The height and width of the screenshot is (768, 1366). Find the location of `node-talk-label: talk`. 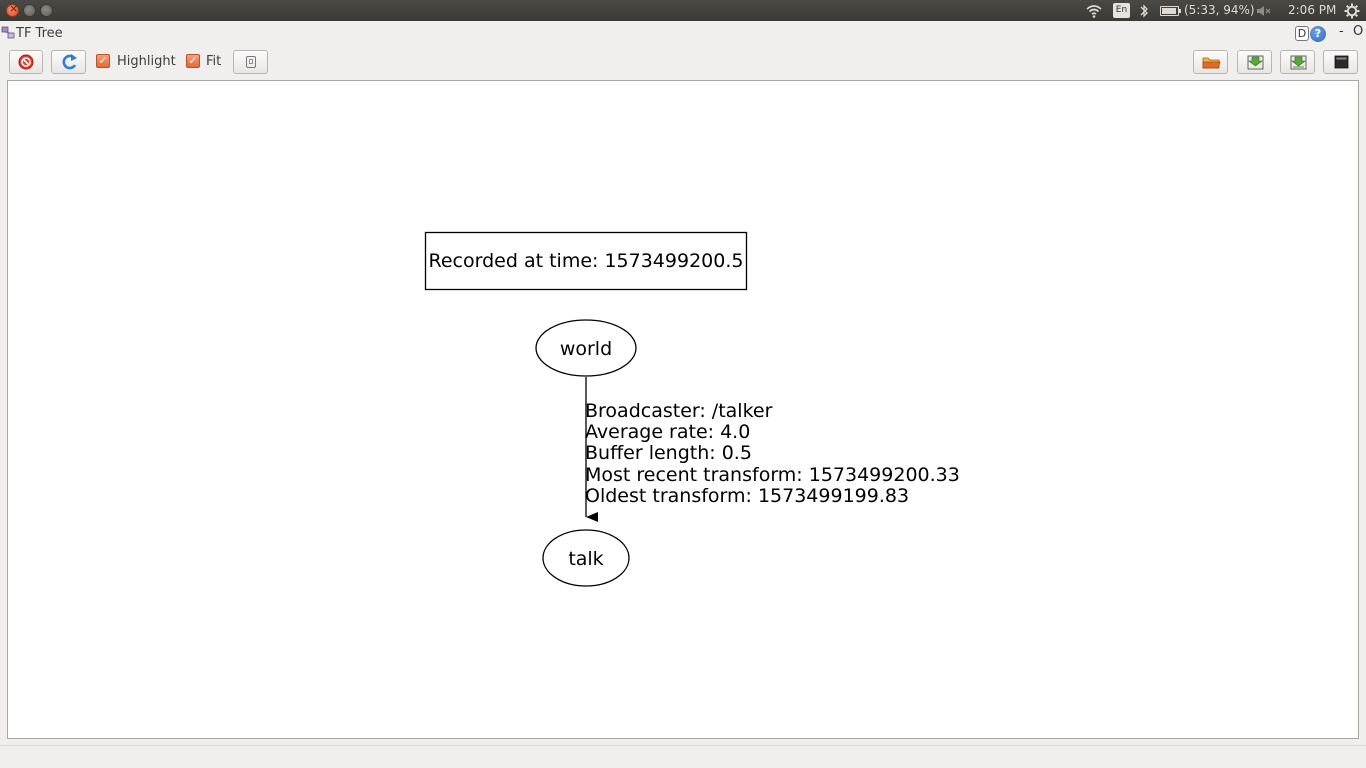

node-talk-label: talk is located at coordinates (585, 559).